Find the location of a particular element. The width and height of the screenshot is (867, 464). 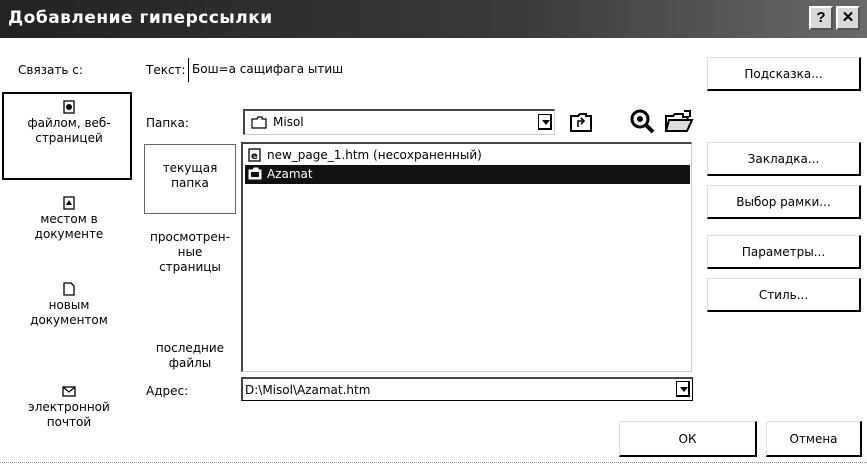

folder-value: Misol is located at coordinates (288, 122).